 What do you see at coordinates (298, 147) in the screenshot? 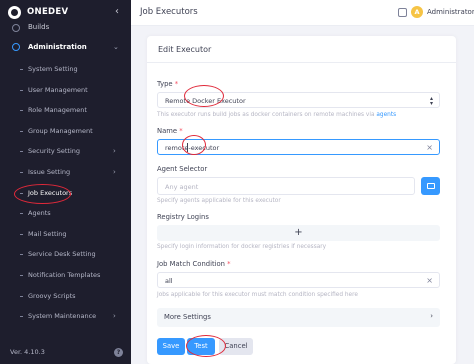
I see `name-input: remote-executor ×` at bounding box center [298, 147].